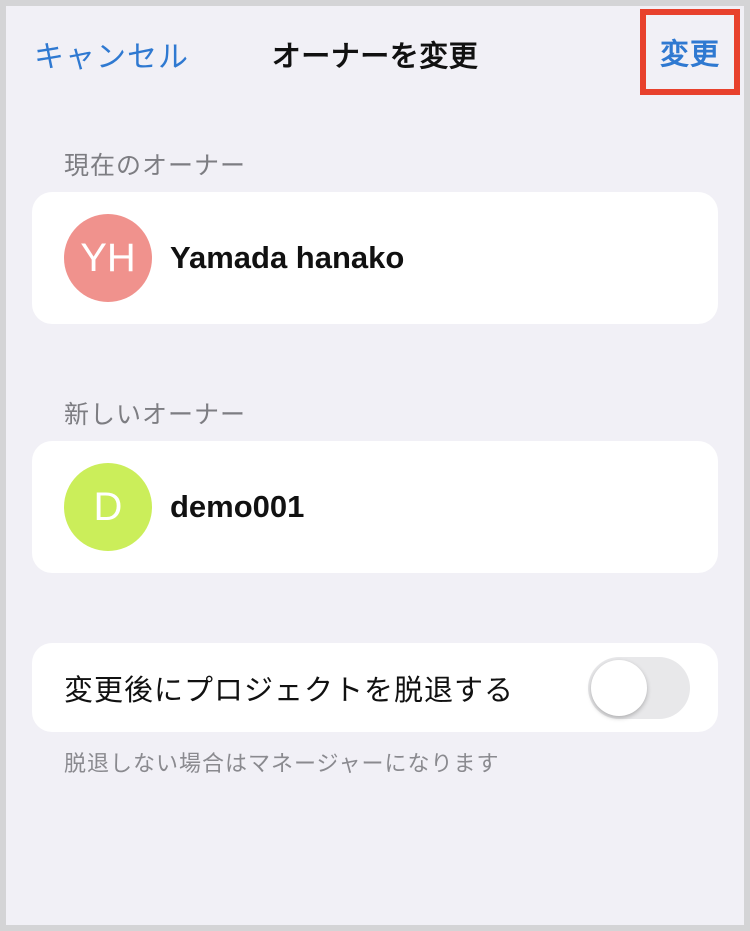  I want to click on toggle-knob, so click(619, 688).